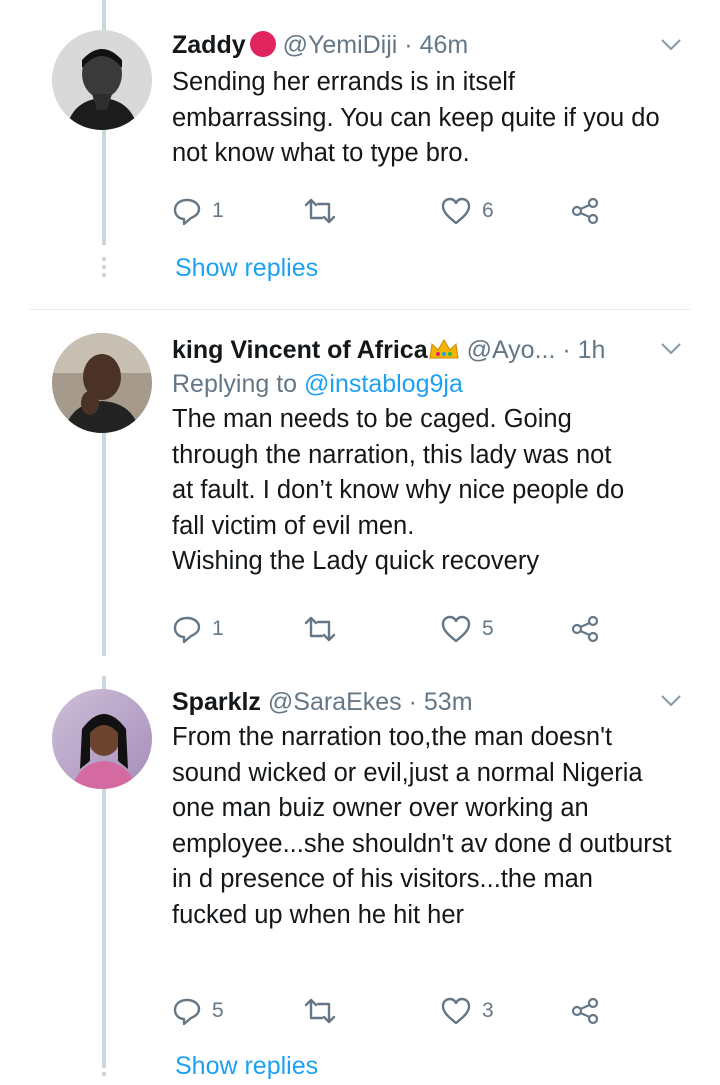  Describe the element at coordinates (383, 384) in the screenshot. I see `replying-to-link: @instablog9ja` at that location.